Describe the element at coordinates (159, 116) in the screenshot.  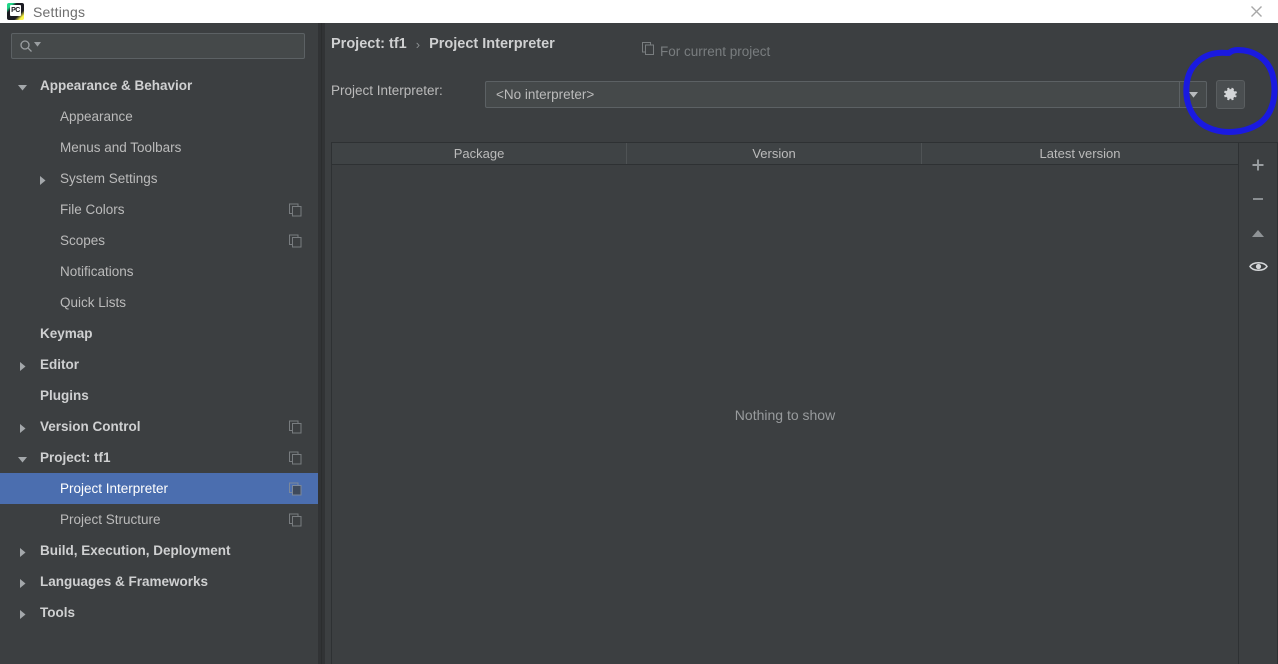
I see `sidebar-item-appearance: Appearance` at that location.